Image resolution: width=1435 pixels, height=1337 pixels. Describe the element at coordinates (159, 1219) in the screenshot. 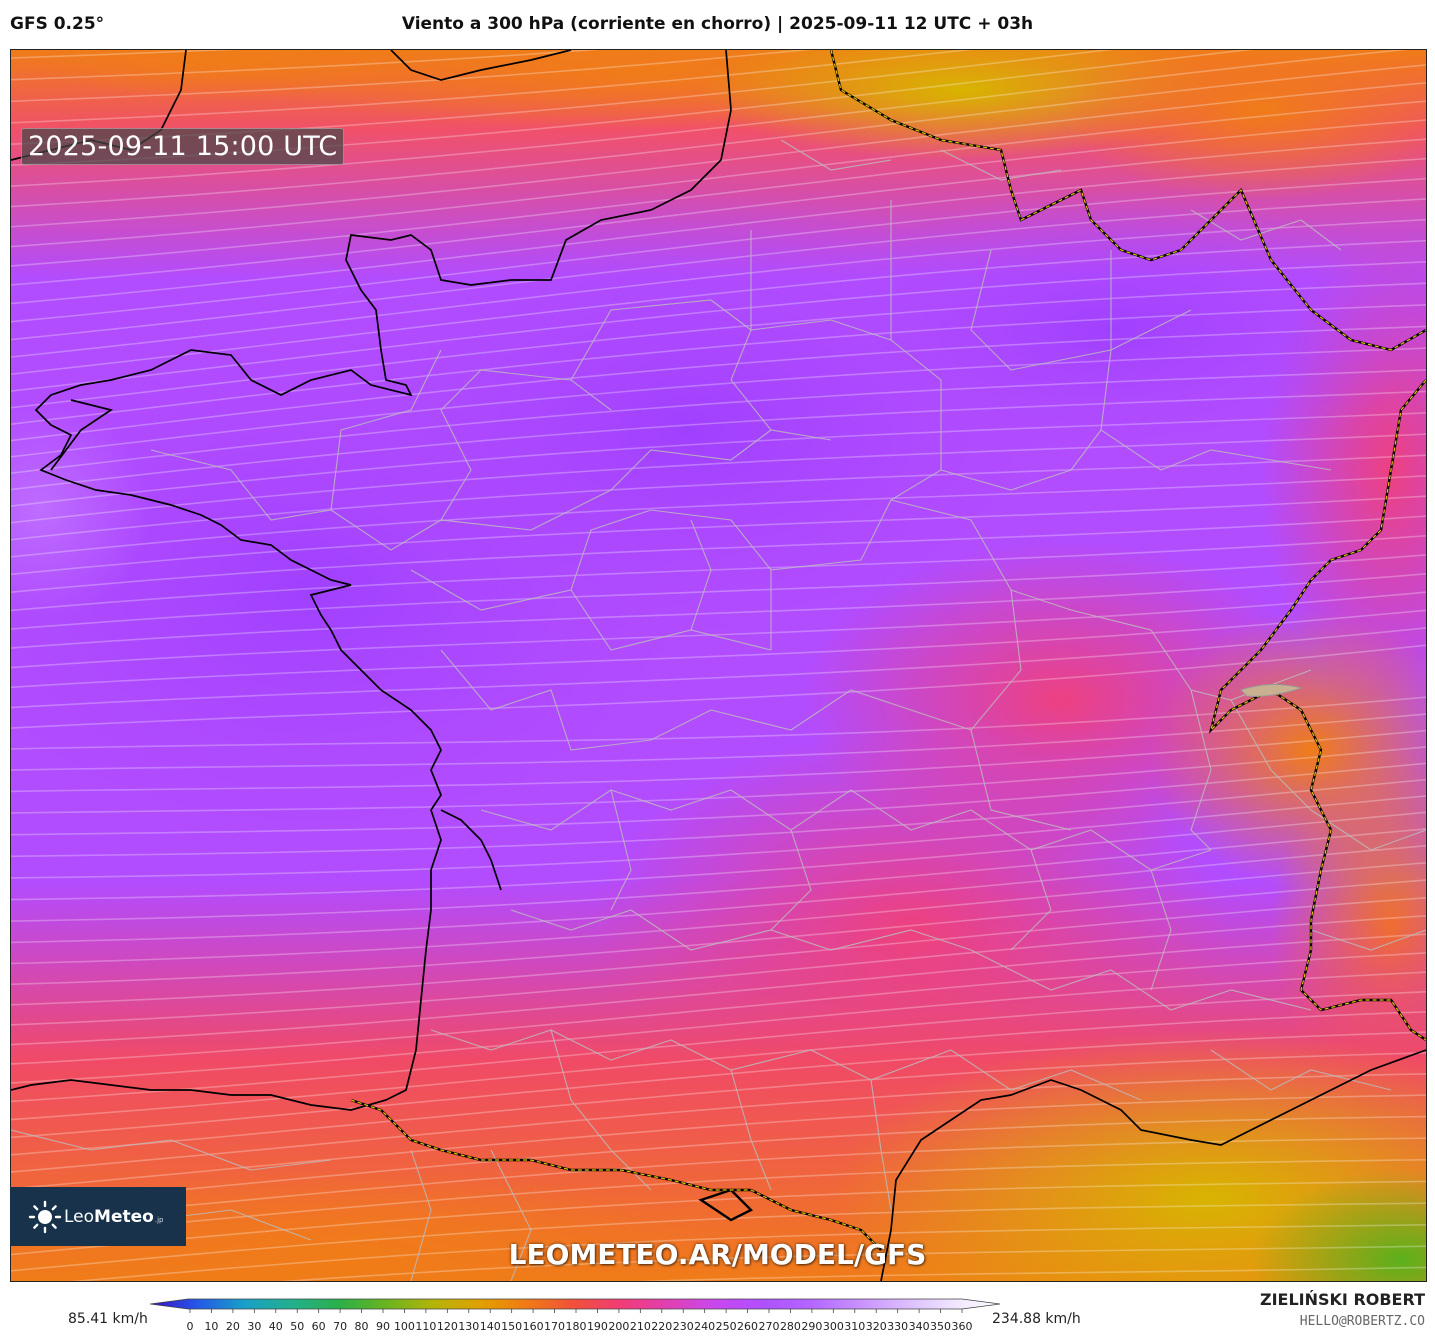

I see `logo-suffix: .jp` at that location.